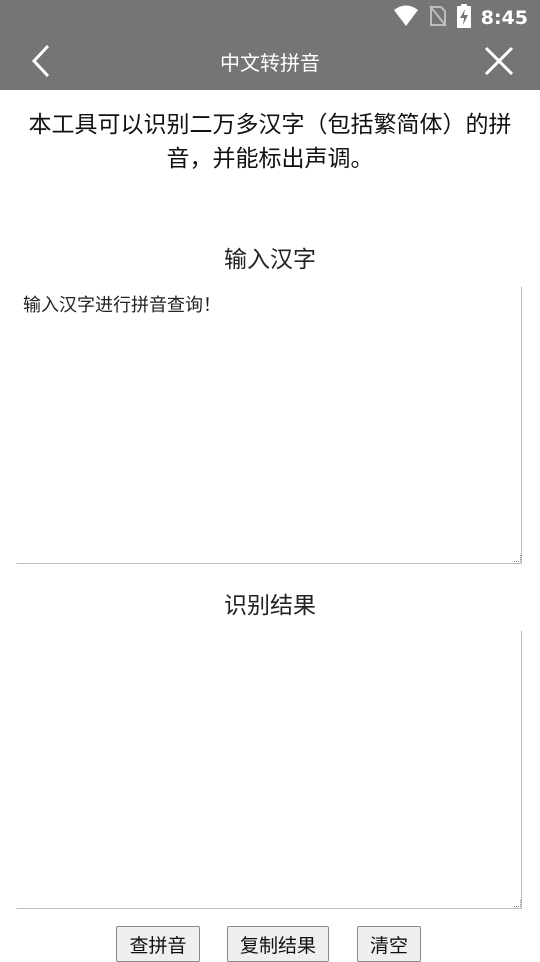 This screenshot has width=540, height=962. What do you see at coordinates (517, 903) in the screenshot?
I see `result-resize-grip` at bounding box center [517, 903].